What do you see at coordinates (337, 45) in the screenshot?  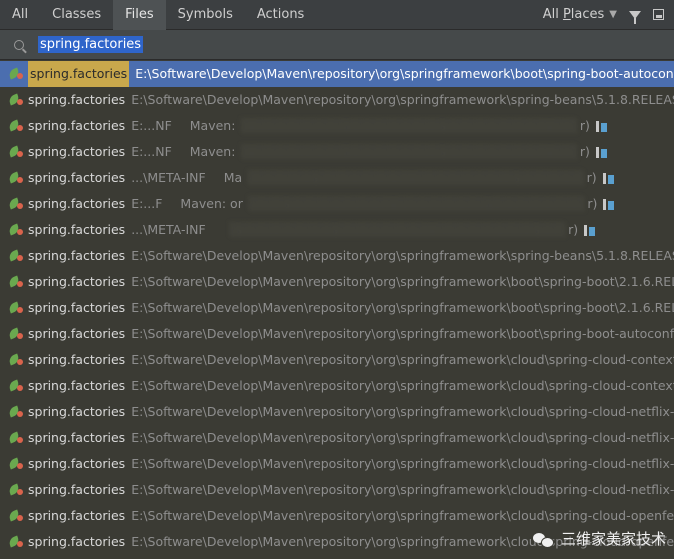 I see `search-bar: spring.factories` at bounding box center [337, 45].